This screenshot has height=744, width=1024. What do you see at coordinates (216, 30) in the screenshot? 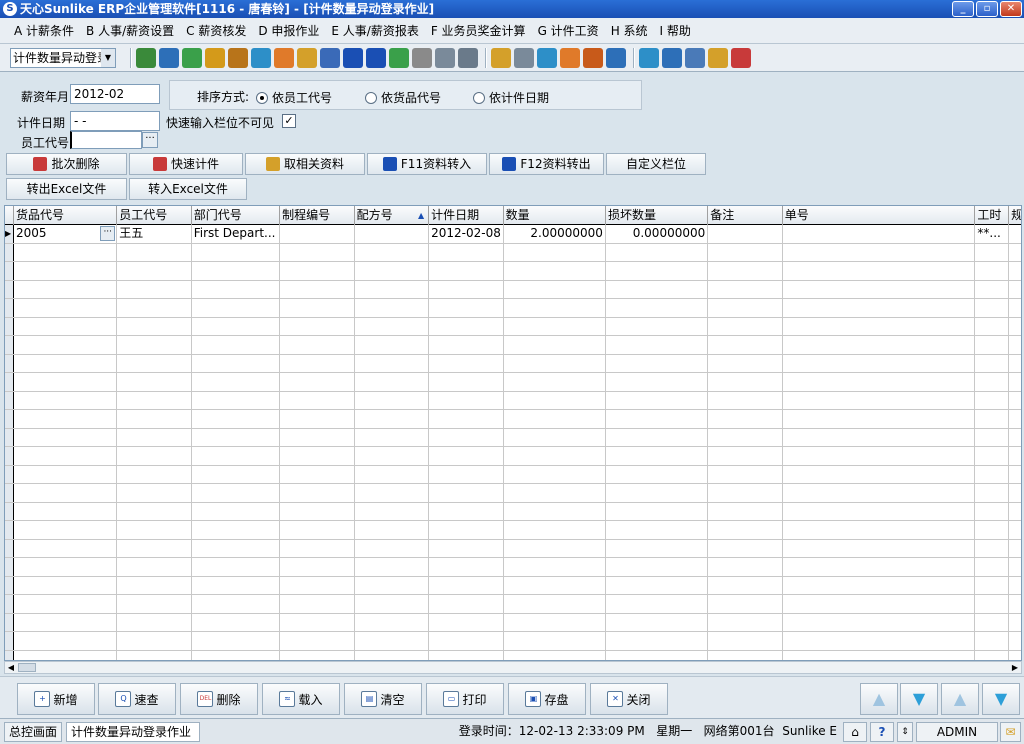
I see `menu-salary-issue: C 薪资核发` at bounding box center [216, 30].